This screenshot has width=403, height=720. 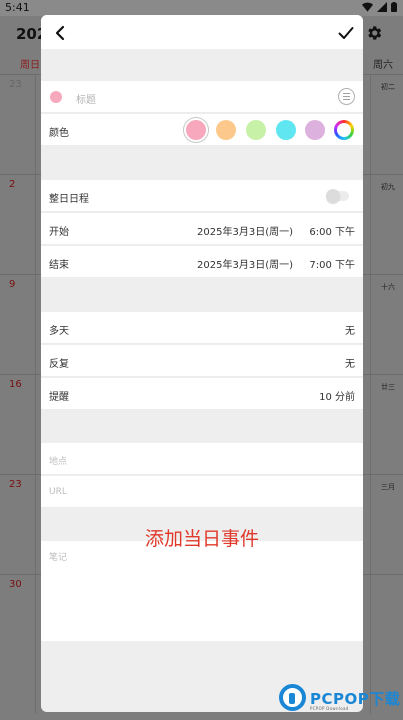 I want to click on calendar-lunar: 十六, so click(x=388, y=287).